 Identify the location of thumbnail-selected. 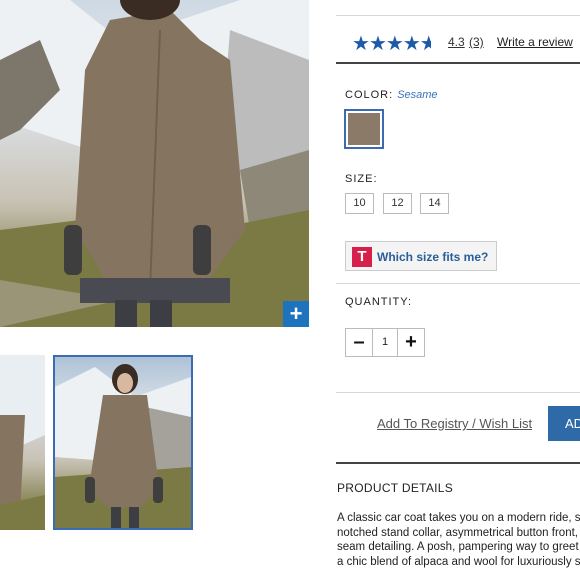
(123, 442).